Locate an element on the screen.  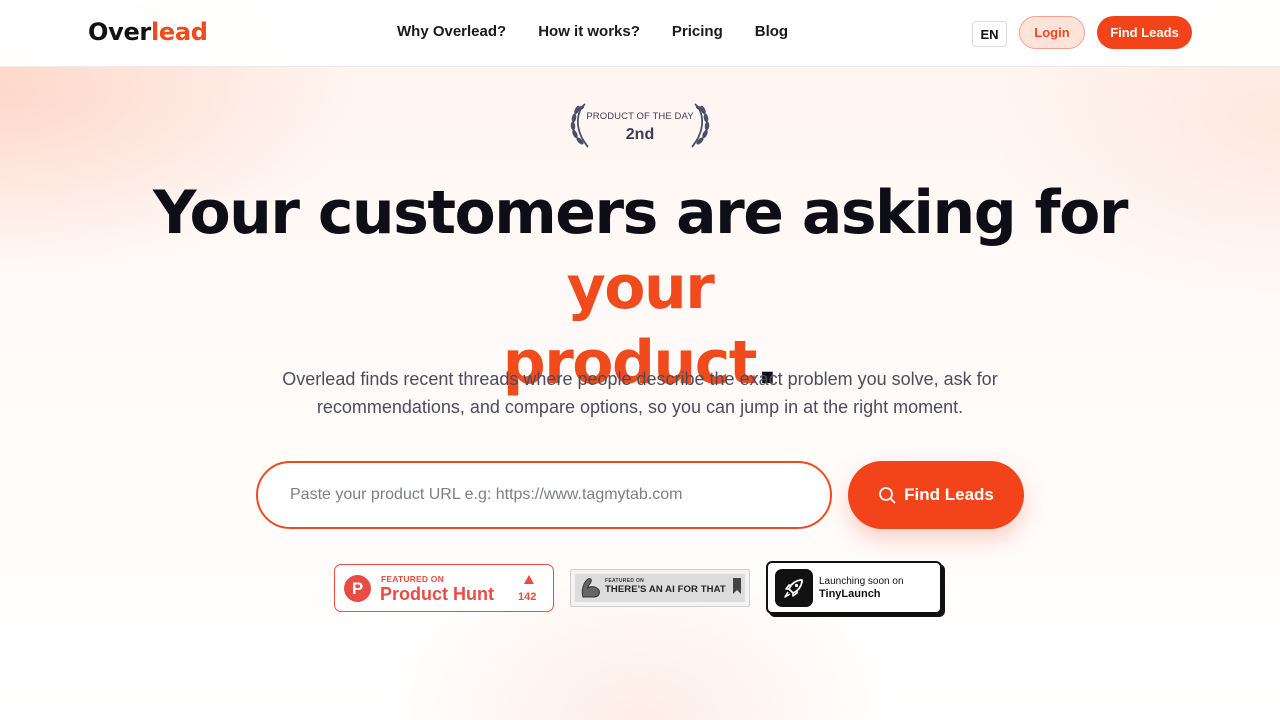
logo: Overlead is located at coordinates (148, 32).